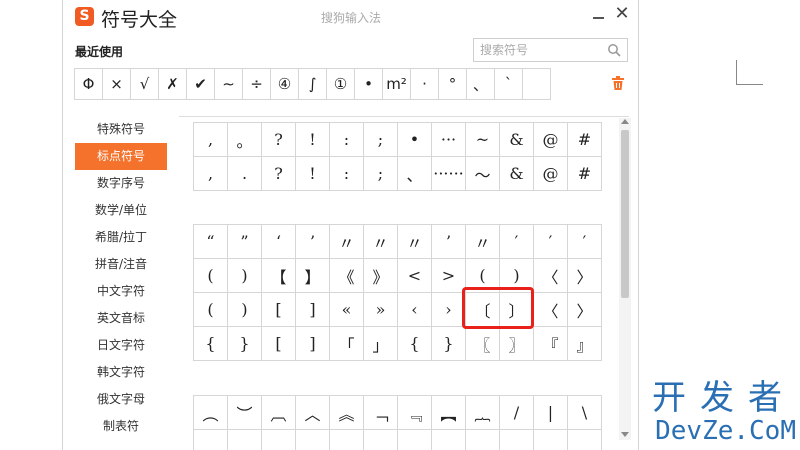 The image size is (800, 450). What do you see at coordinates (480, 84) in the screenshot?
I see `recent-symbol-cell: 、` at bounding box center [480, 84].